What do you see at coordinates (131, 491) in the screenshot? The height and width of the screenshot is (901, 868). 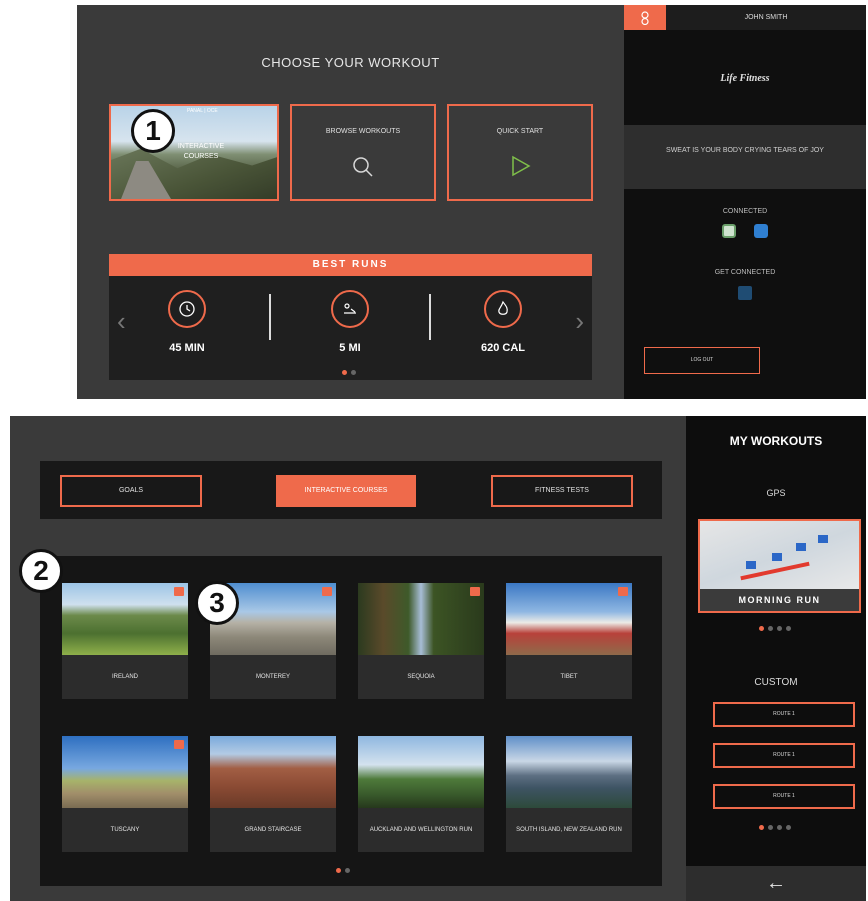 I see `tab-goals: GOALS` at bounding box center [131, 491].